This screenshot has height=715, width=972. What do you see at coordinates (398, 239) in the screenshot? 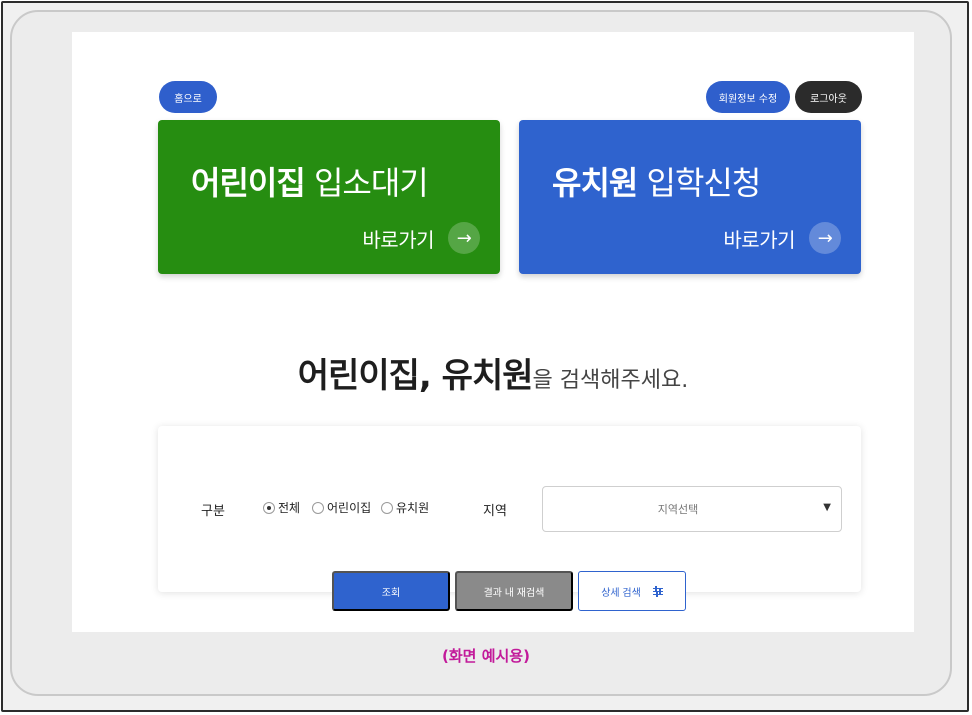
I see `daycare-shortcut-label: 바로가기` at bounding box center [398, 239].